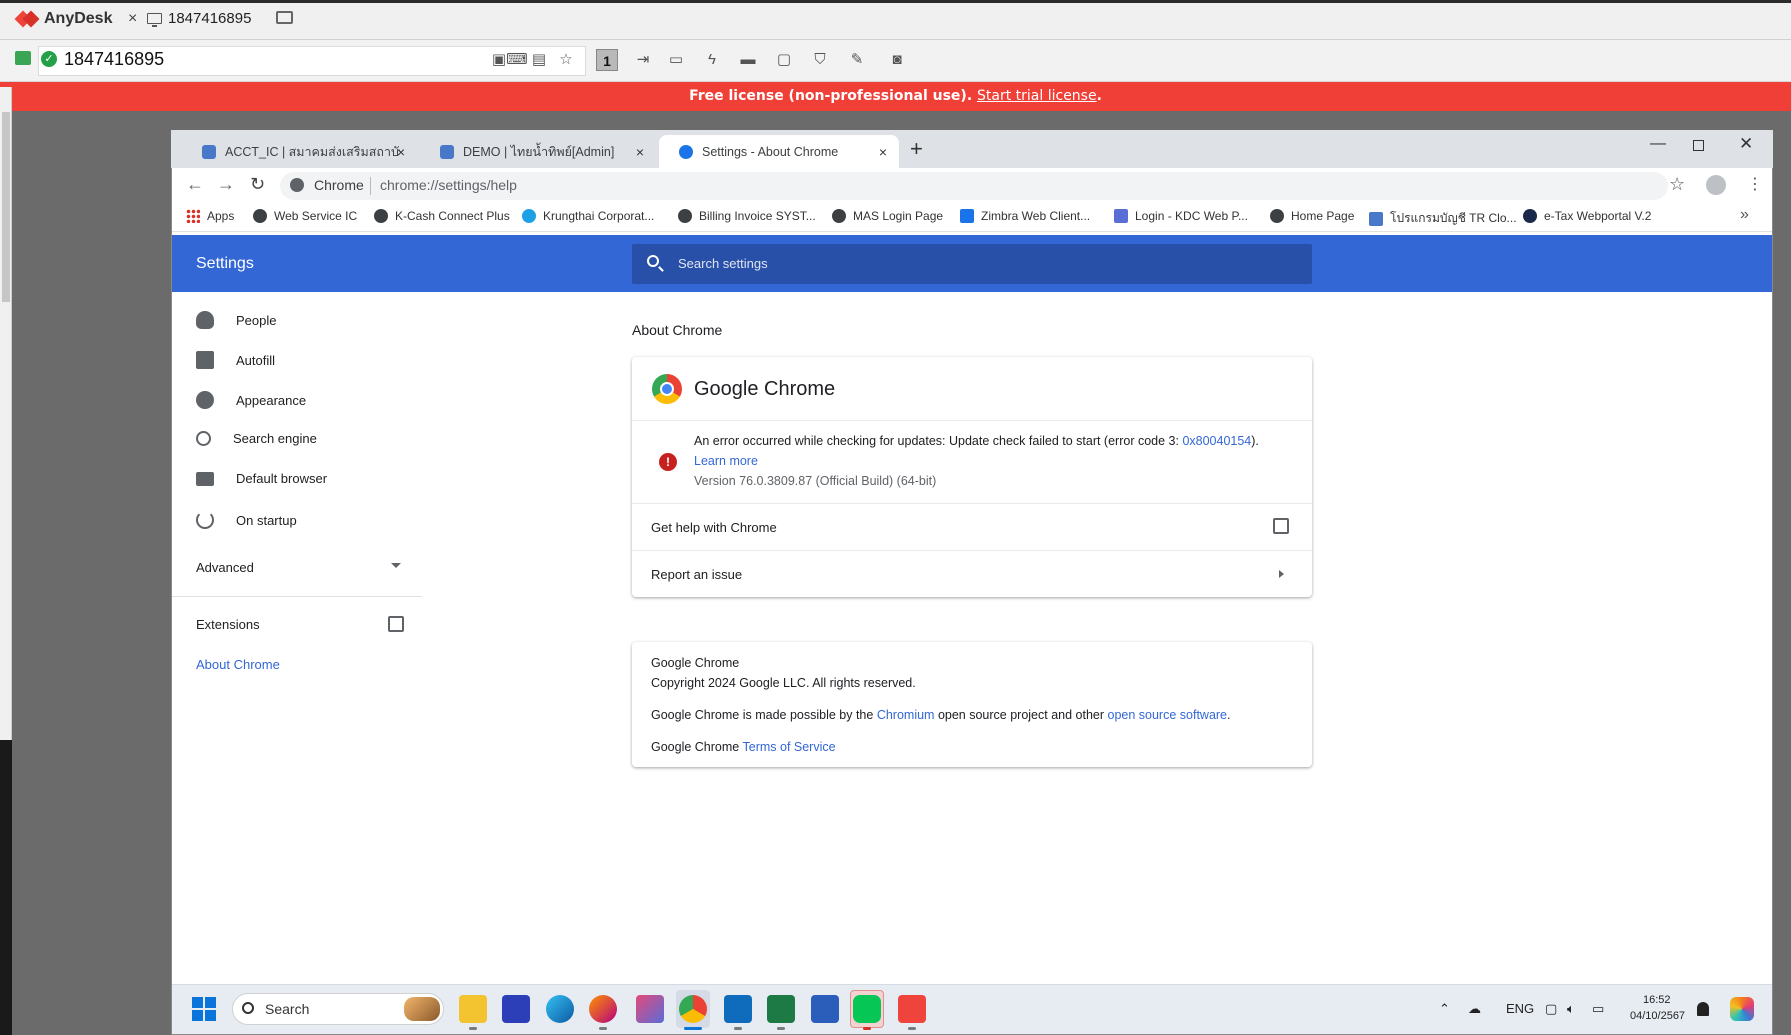  I want to click on chevron-down-icon, so click(396, 565).